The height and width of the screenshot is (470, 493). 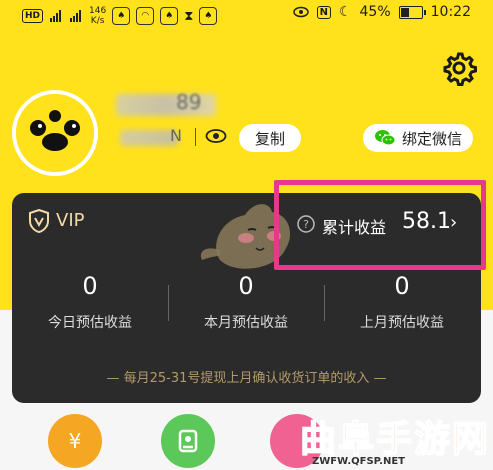 What do you see at coordinates (90, 302) in the screenshot?
I see `stat-today: 0 今日预估收益` at bounding box center [90, 302].